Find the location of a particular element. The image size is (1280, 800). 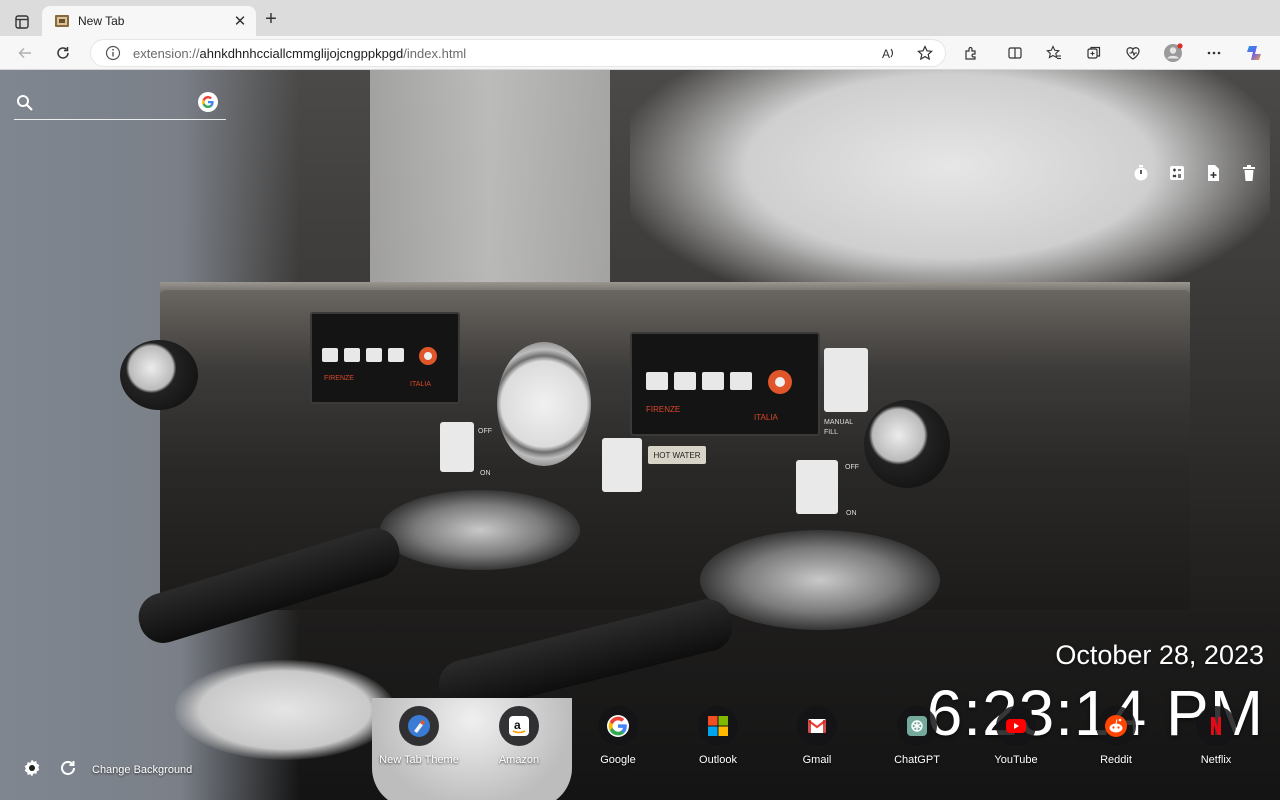

refresh-background-icon is located at coordinates (68, 768).